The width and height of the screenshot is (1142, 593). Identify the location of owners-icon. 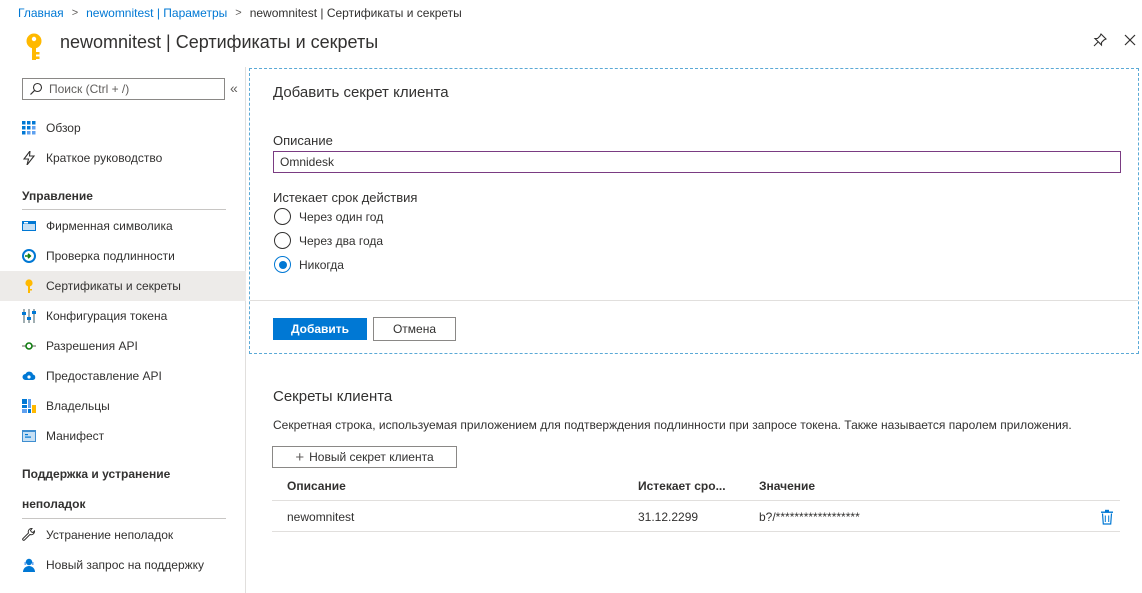
(29, 406).